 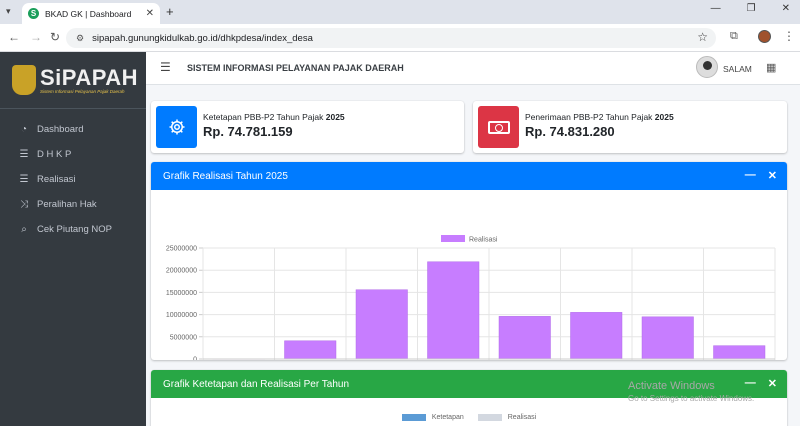 I want to click on bar-april, so click(x=453, y=310).